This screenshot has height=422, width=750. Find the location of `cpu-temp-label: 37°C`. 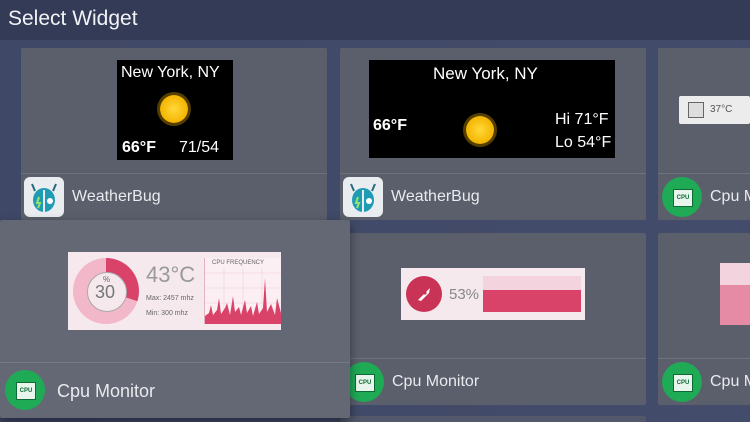

cpu-temp-label: 37°C is located at coordinates (721, 109).